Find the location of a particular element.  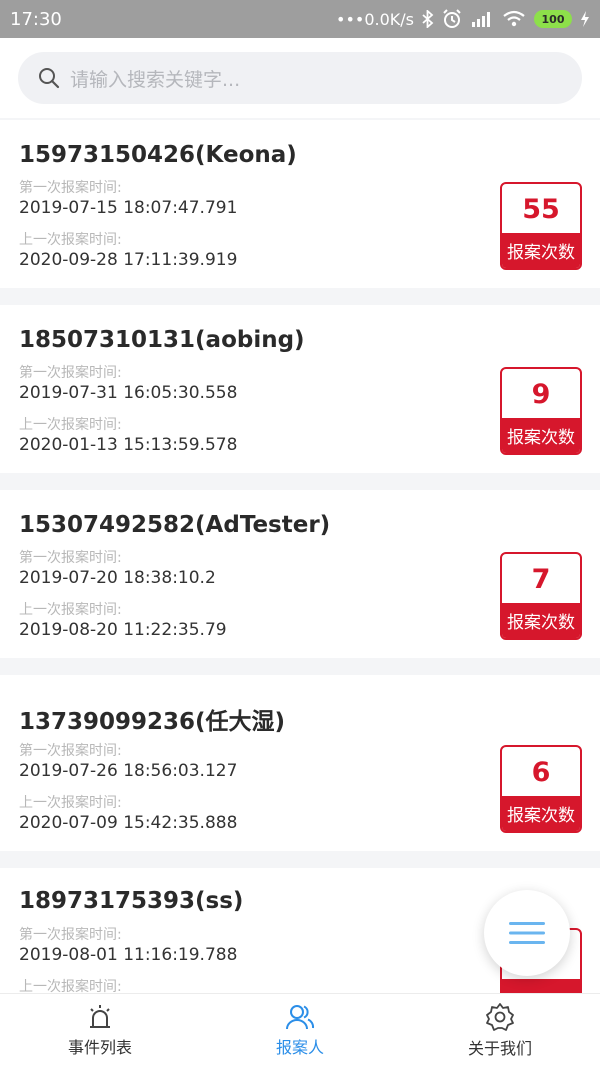

menu-fab-button is located at coordinates (527, 933).